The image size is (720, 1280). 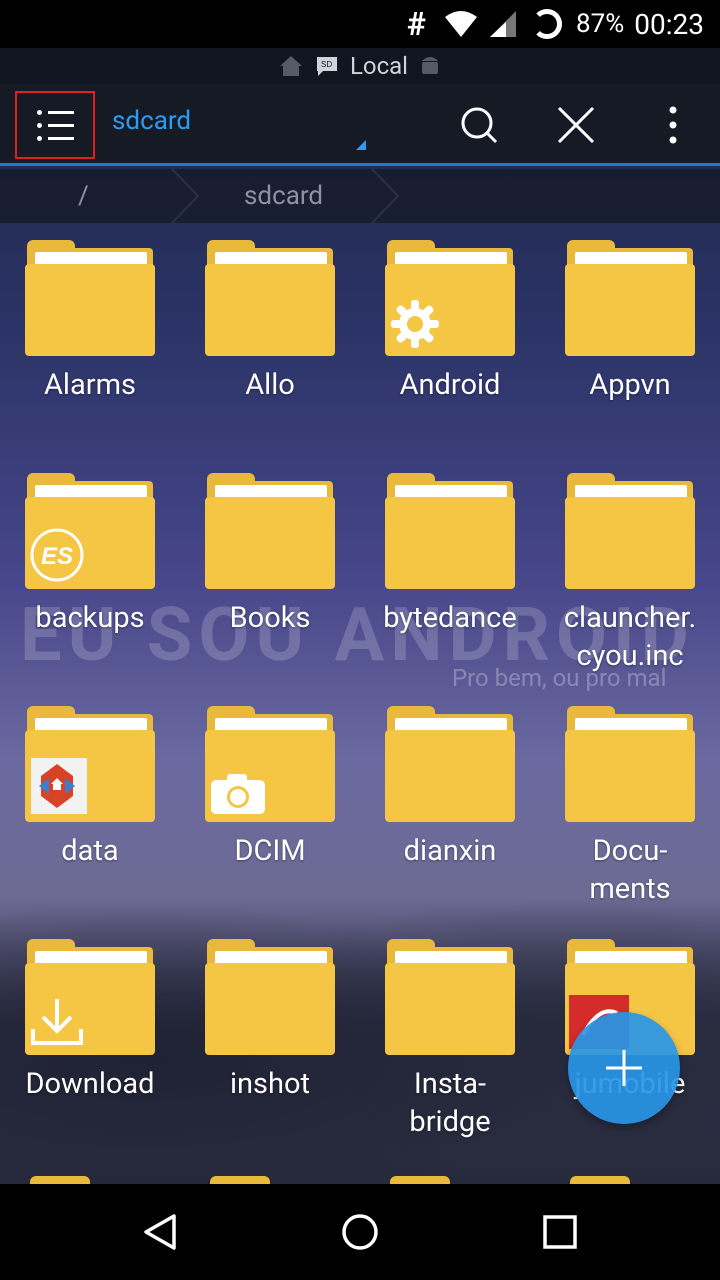 I want to click on folder-icon: ES, so click(x=90, y=531).